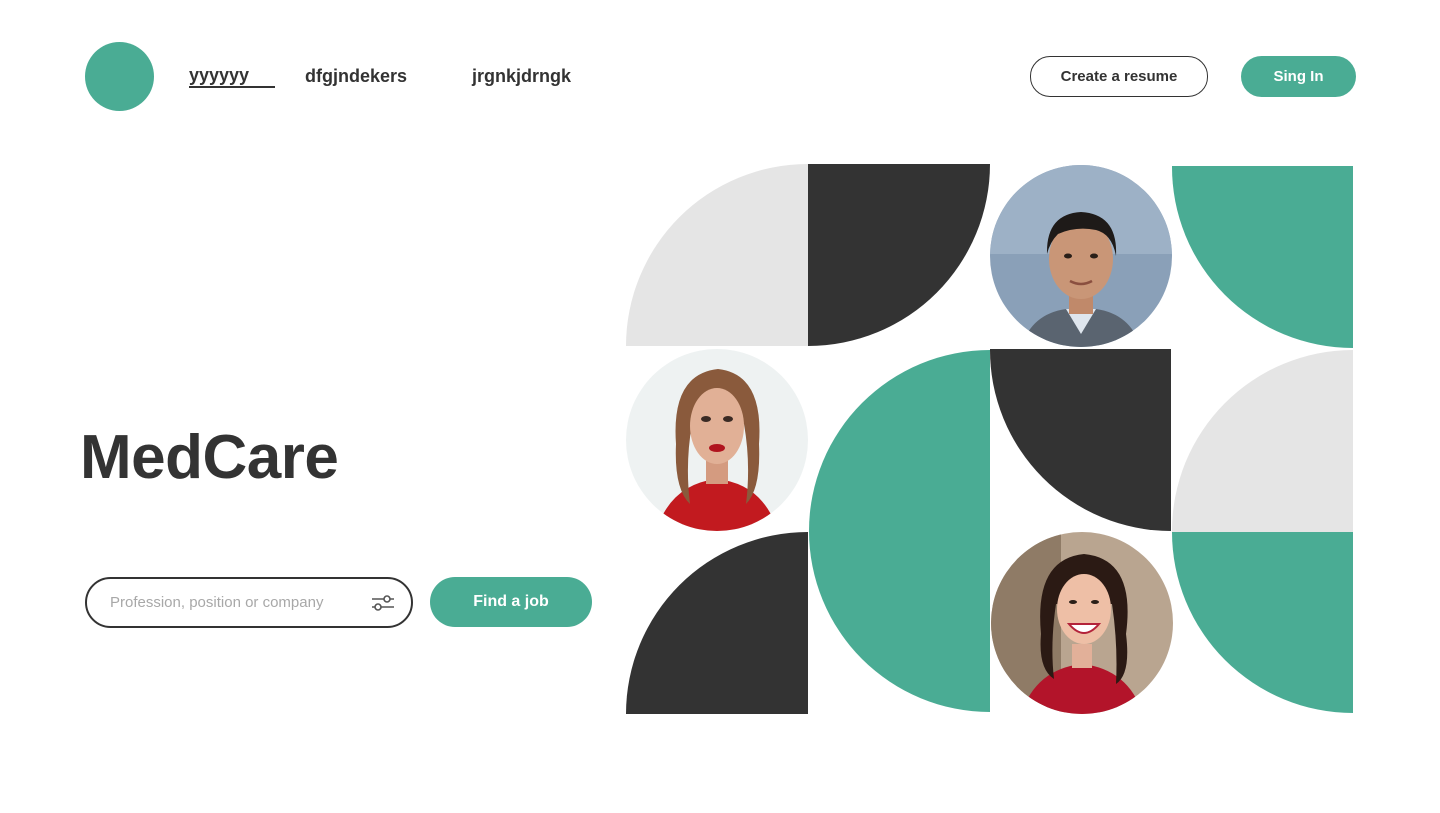 The width and height of the screenshot is (1440, 813). Describe the element at coordinates (1082, 623) in the screenshot. I see `person-photo-woman-smiling` at that location.